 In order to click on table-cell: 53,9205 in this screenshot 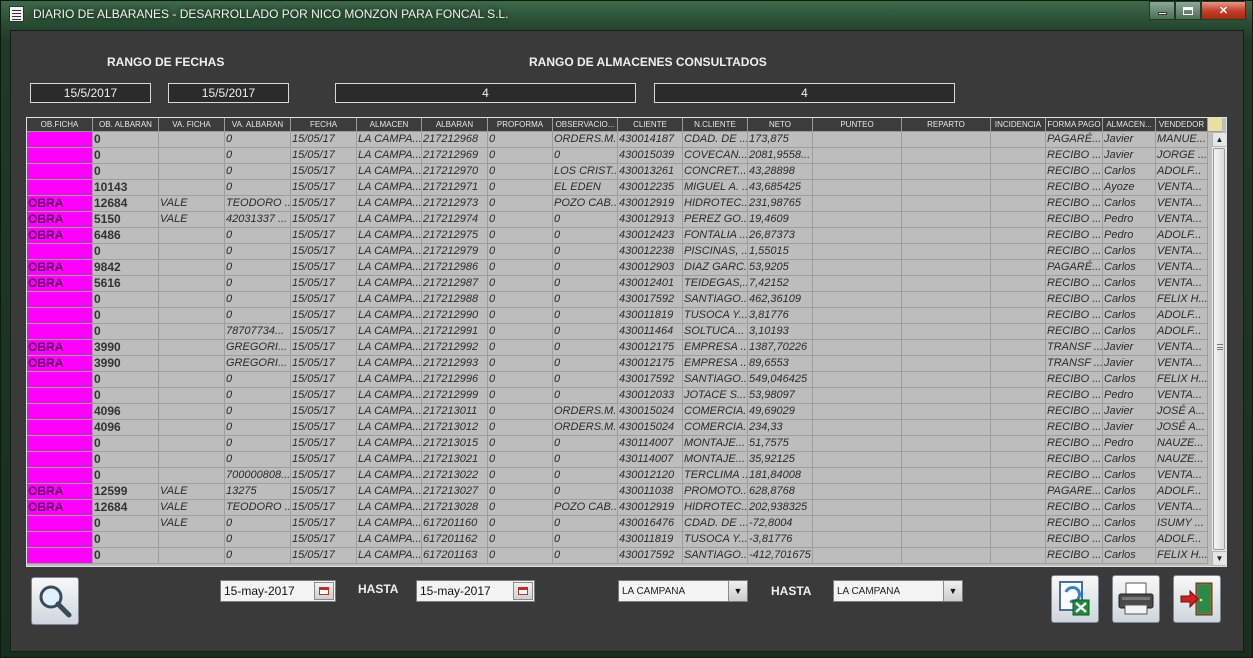, I will do `click(780, 268)`.